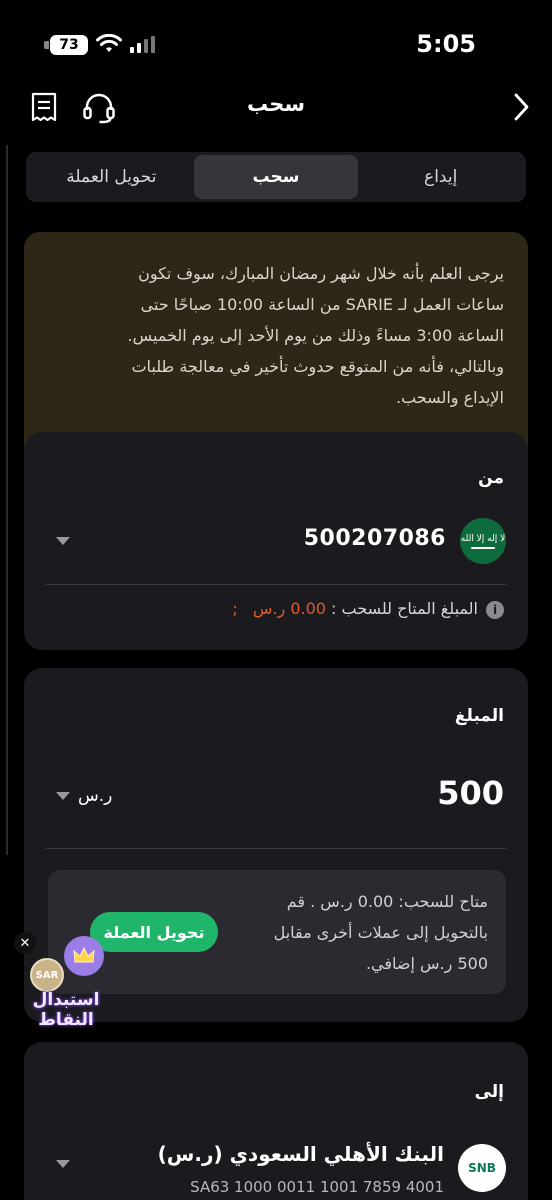  What do you see at coordinates (521, 107) in the screenshot?
I see `chevron-right-icon` at bounding box center [521, 107].